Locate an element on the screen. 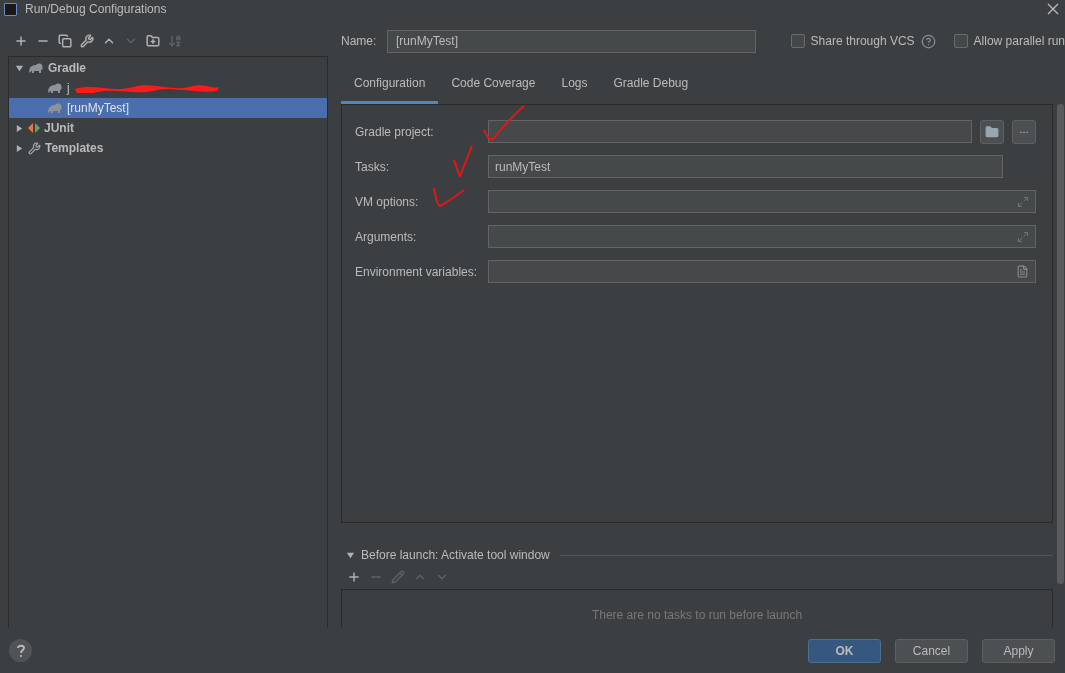 The image size is (1065, 673). field-label: Environment variables: is located at coordinates (417, 272).